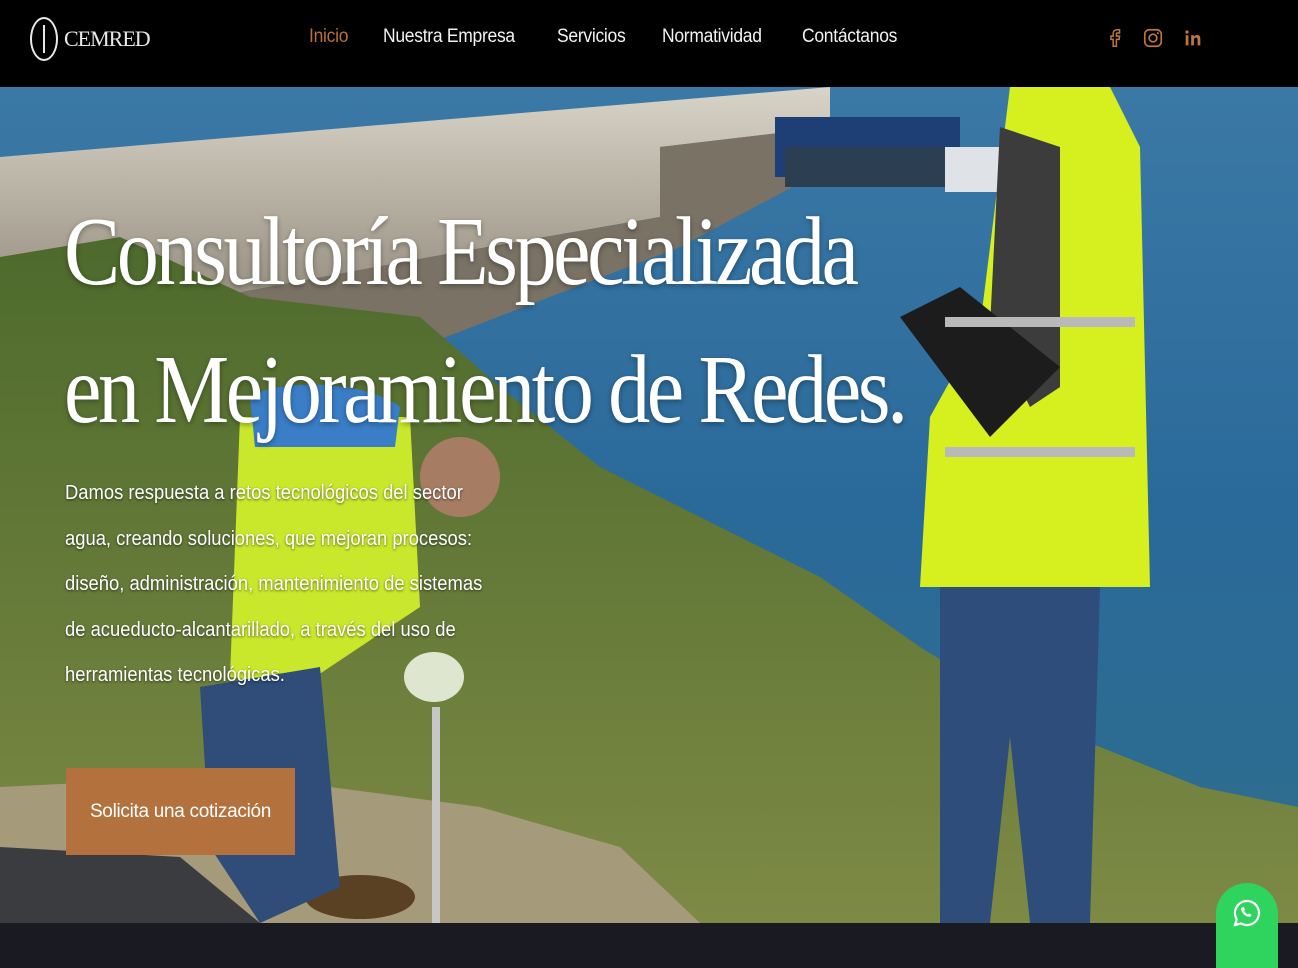 The width and height of the screenshot is (1298, 968). I want to click on nav-item-normatividad: Normatividad, so click(712, 37).